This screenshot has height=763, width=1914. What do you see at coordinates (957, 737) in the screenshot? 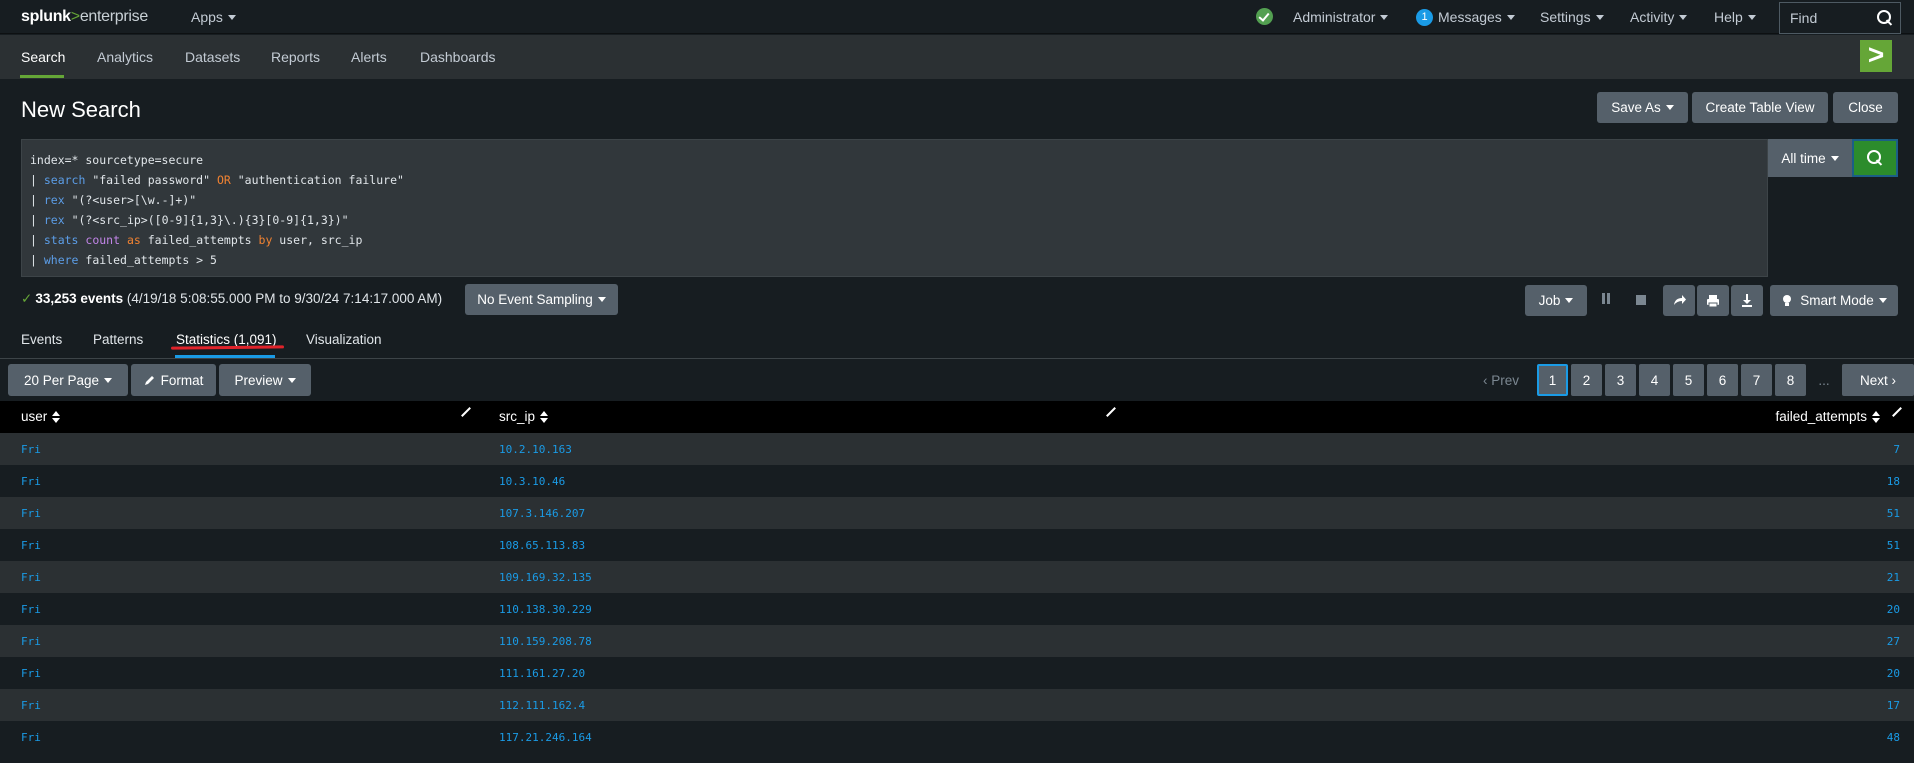
I see `table-row: Fri 117.21.246.164 48` at bounding box center [957, 737].